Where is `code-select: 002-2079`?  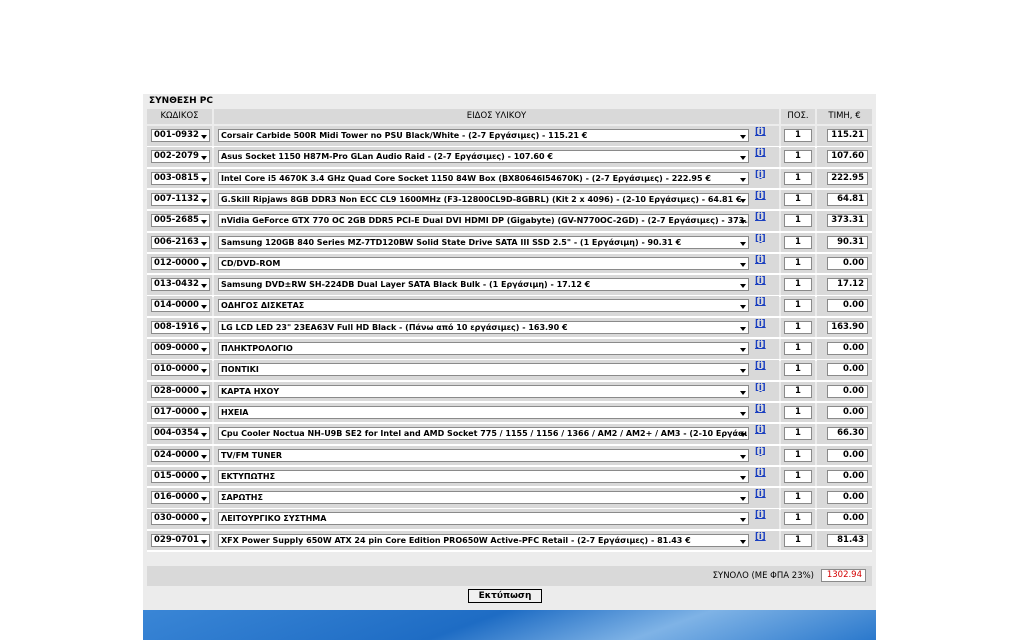 code-select: 002-2079 is located at coordinates (180, 157).